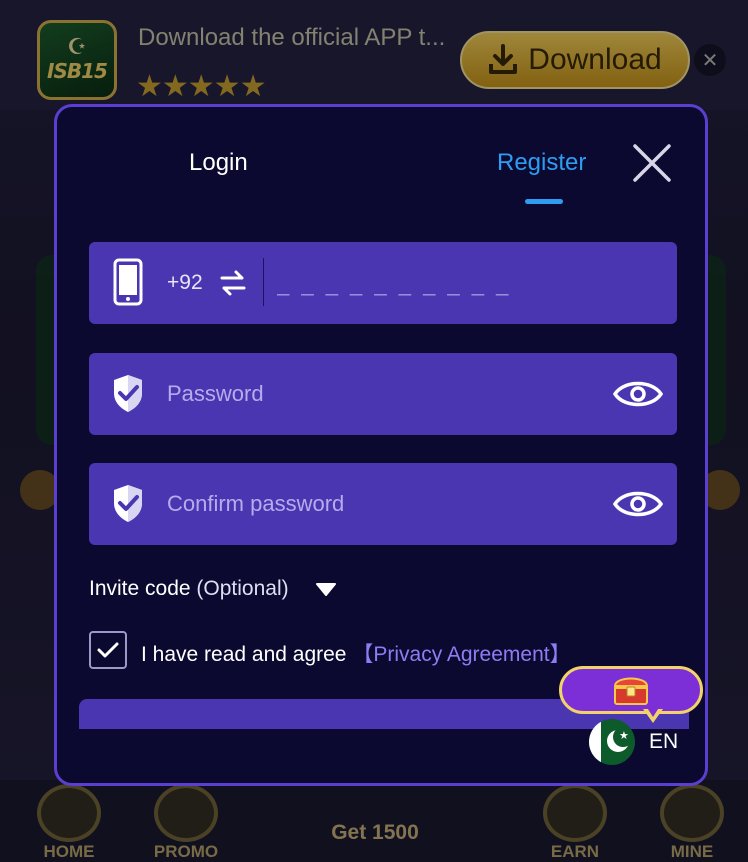 Image resolution: width=748 pixels, height=862 pixels. I want to click on field-divider, so click(263, 282).